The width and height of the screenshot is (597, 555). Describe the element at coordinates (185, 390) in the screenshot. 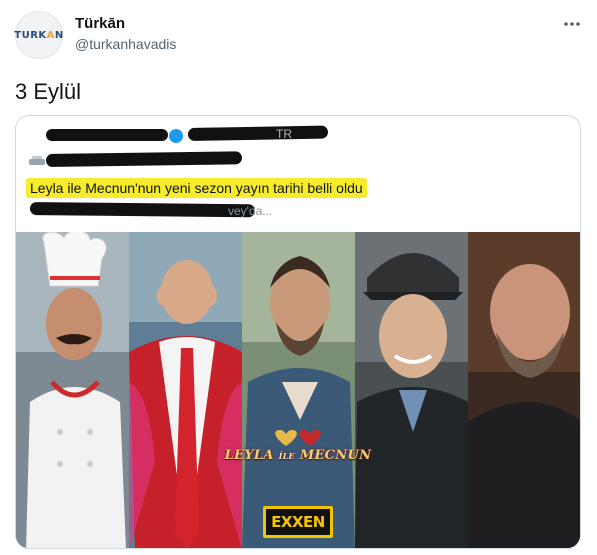

I see `cast-photo-red-jacket` at that location.